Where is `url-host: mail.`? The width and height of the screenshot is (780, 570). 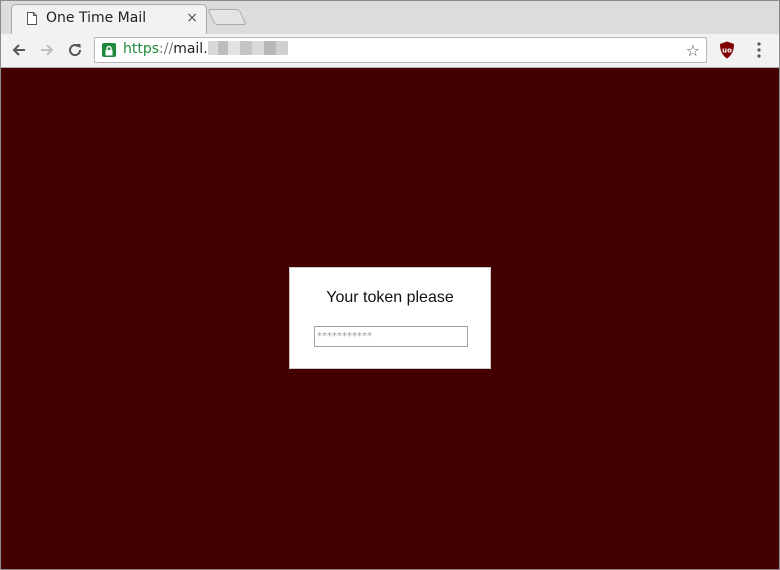 url-host: mail. is located at coordinates (190, 49).